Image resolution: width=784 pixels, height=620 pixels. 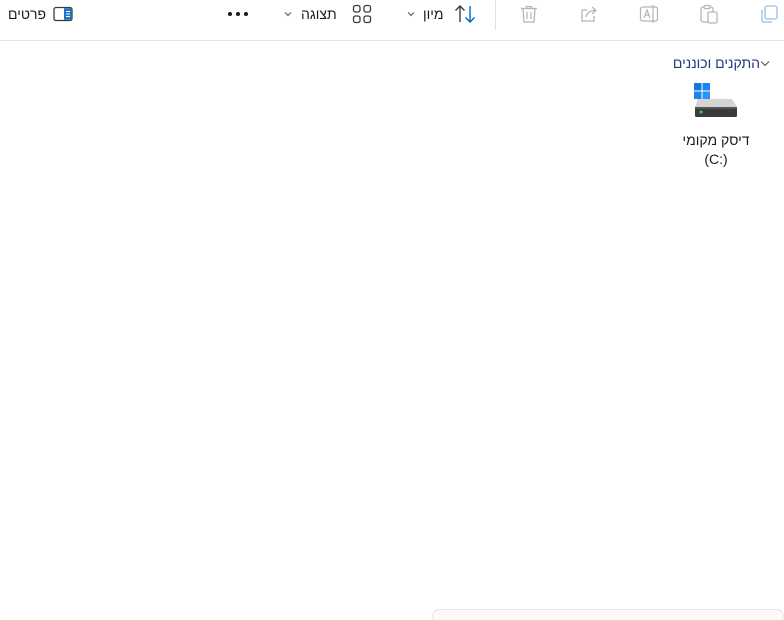 I want to click on share-button, so click(x=589, y=14).